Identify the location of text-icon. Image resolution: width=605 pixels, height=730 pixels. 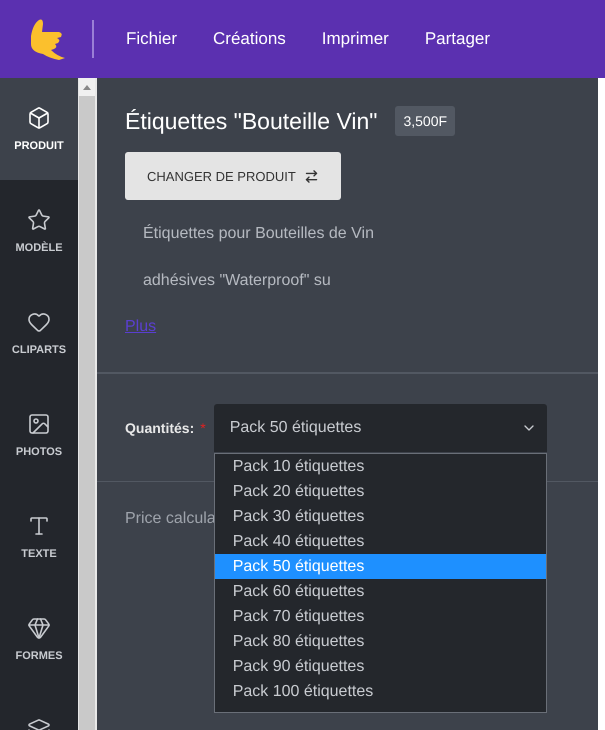
(39, 526).